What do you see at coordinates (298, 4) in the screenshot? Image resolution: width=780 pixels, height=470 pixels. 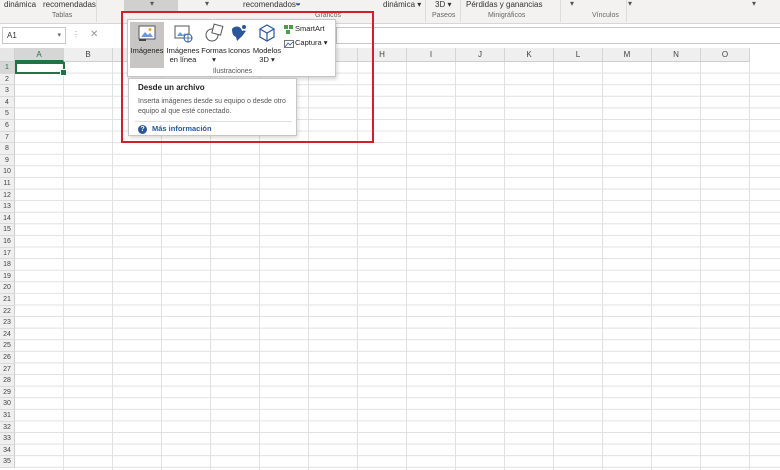 I see `chart-icon: ◒` at bounding box center [298, 4].